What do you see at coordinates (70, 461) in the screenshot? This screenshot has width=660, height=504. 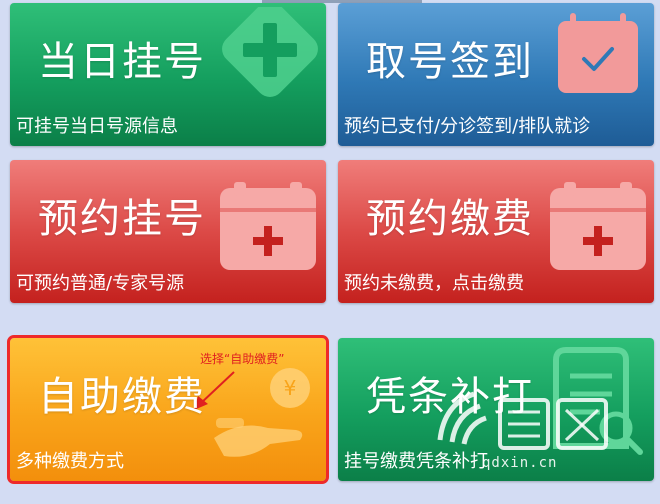 I see `tile-subtitle: 多种缴费方式` at bounding box center [70, 461].